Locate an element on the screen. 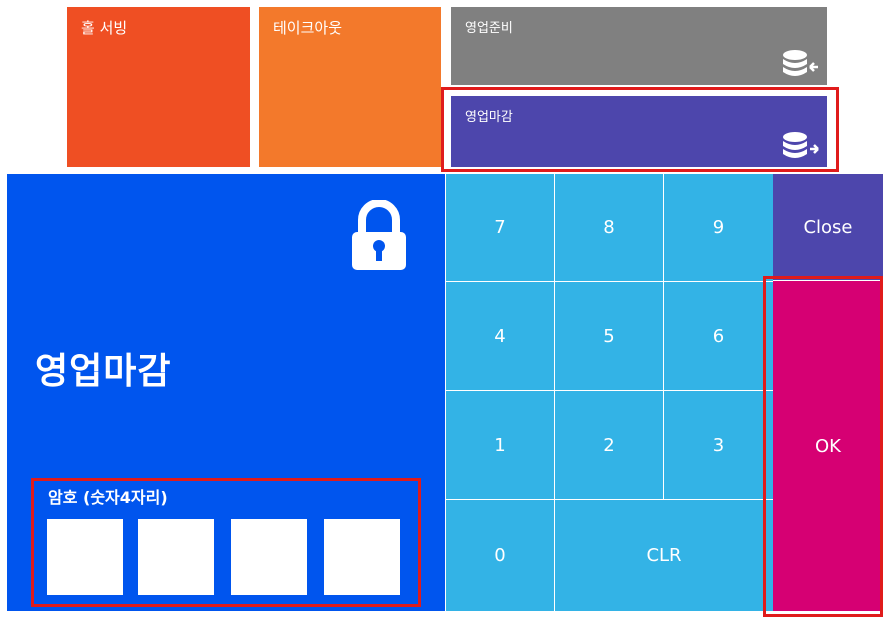  key-8: 8 is located at coordinates (609, 227).